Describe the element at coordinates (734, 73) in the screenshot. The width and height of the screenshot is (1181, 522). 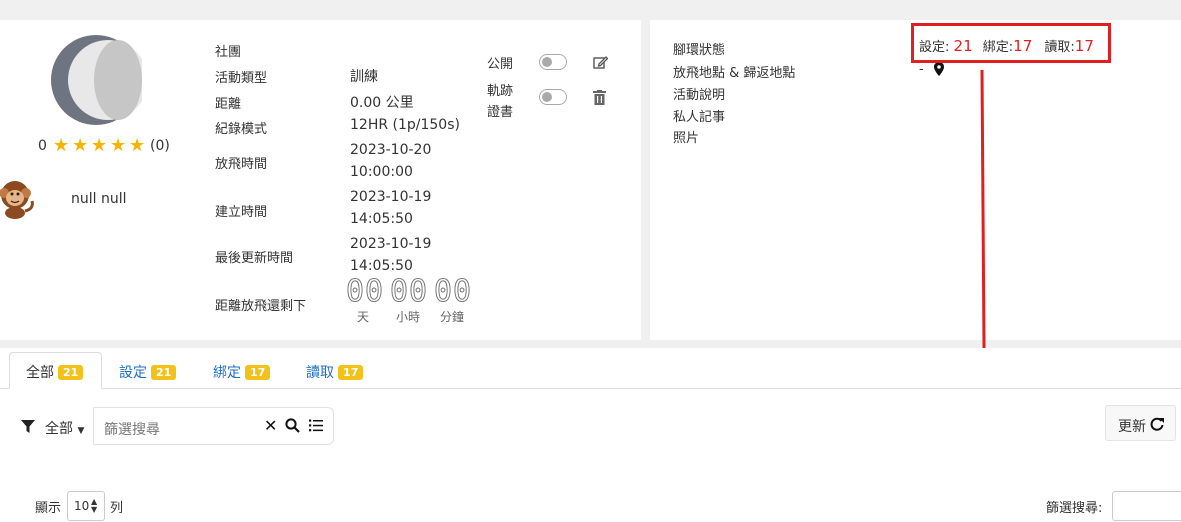
I see `release-return-label: 放飛地點 & 歸返地點` at that location.